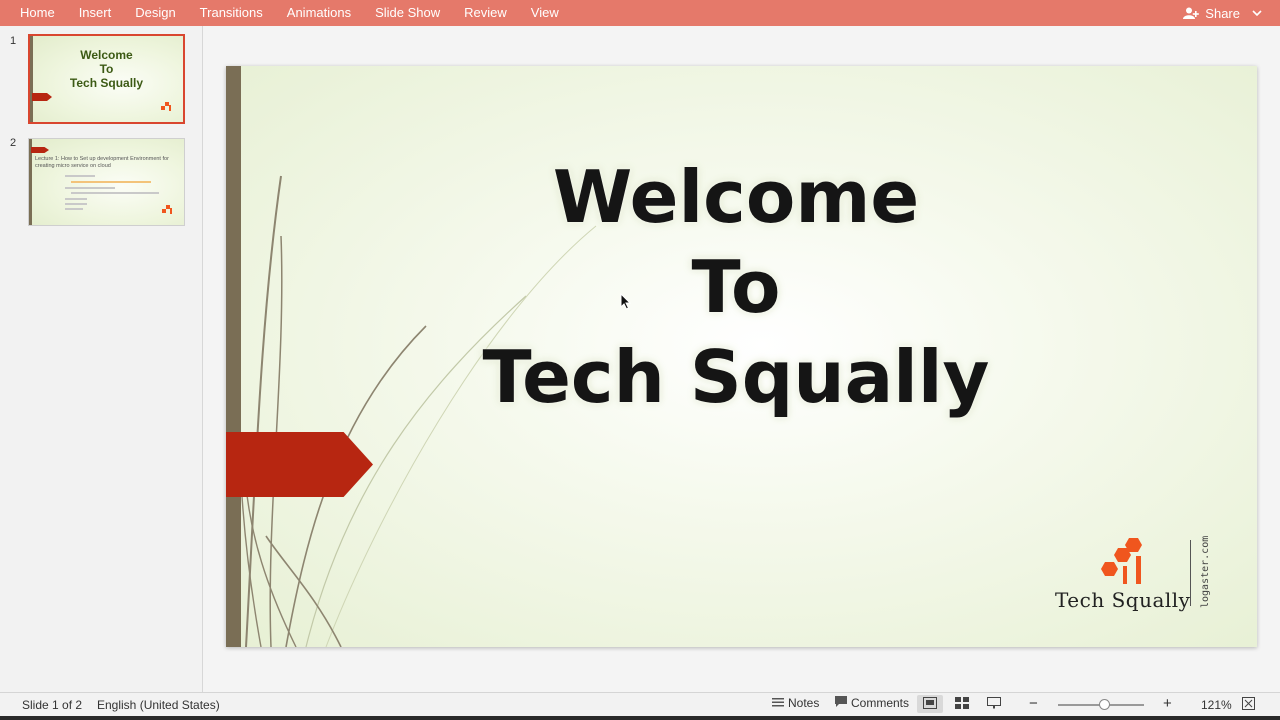 Image resolution: width=1280 pixels, height=720 pixels. I want to click on fit-to-window-button, so click(1248, 705).